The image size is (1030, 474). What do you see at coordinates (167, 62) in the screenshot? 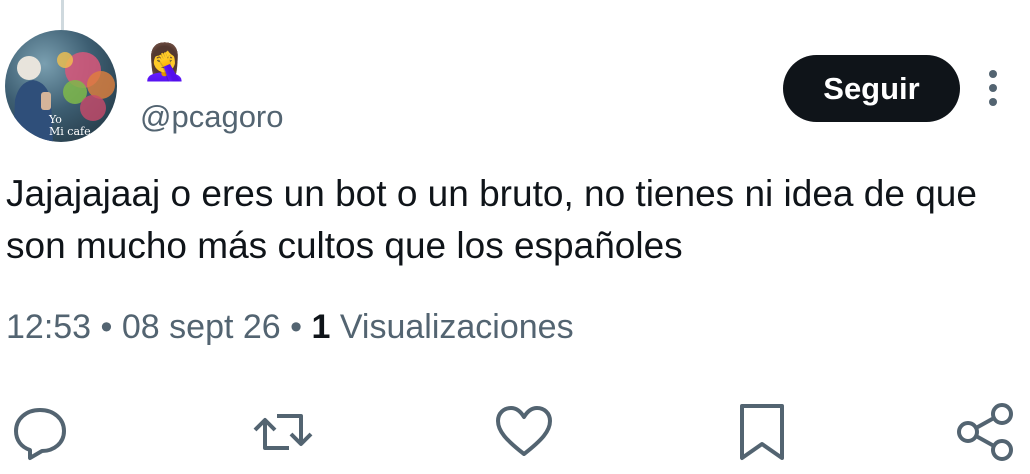
I see `display-name-emoji: 🤦‍♀️` at bounding box center [167, 62].